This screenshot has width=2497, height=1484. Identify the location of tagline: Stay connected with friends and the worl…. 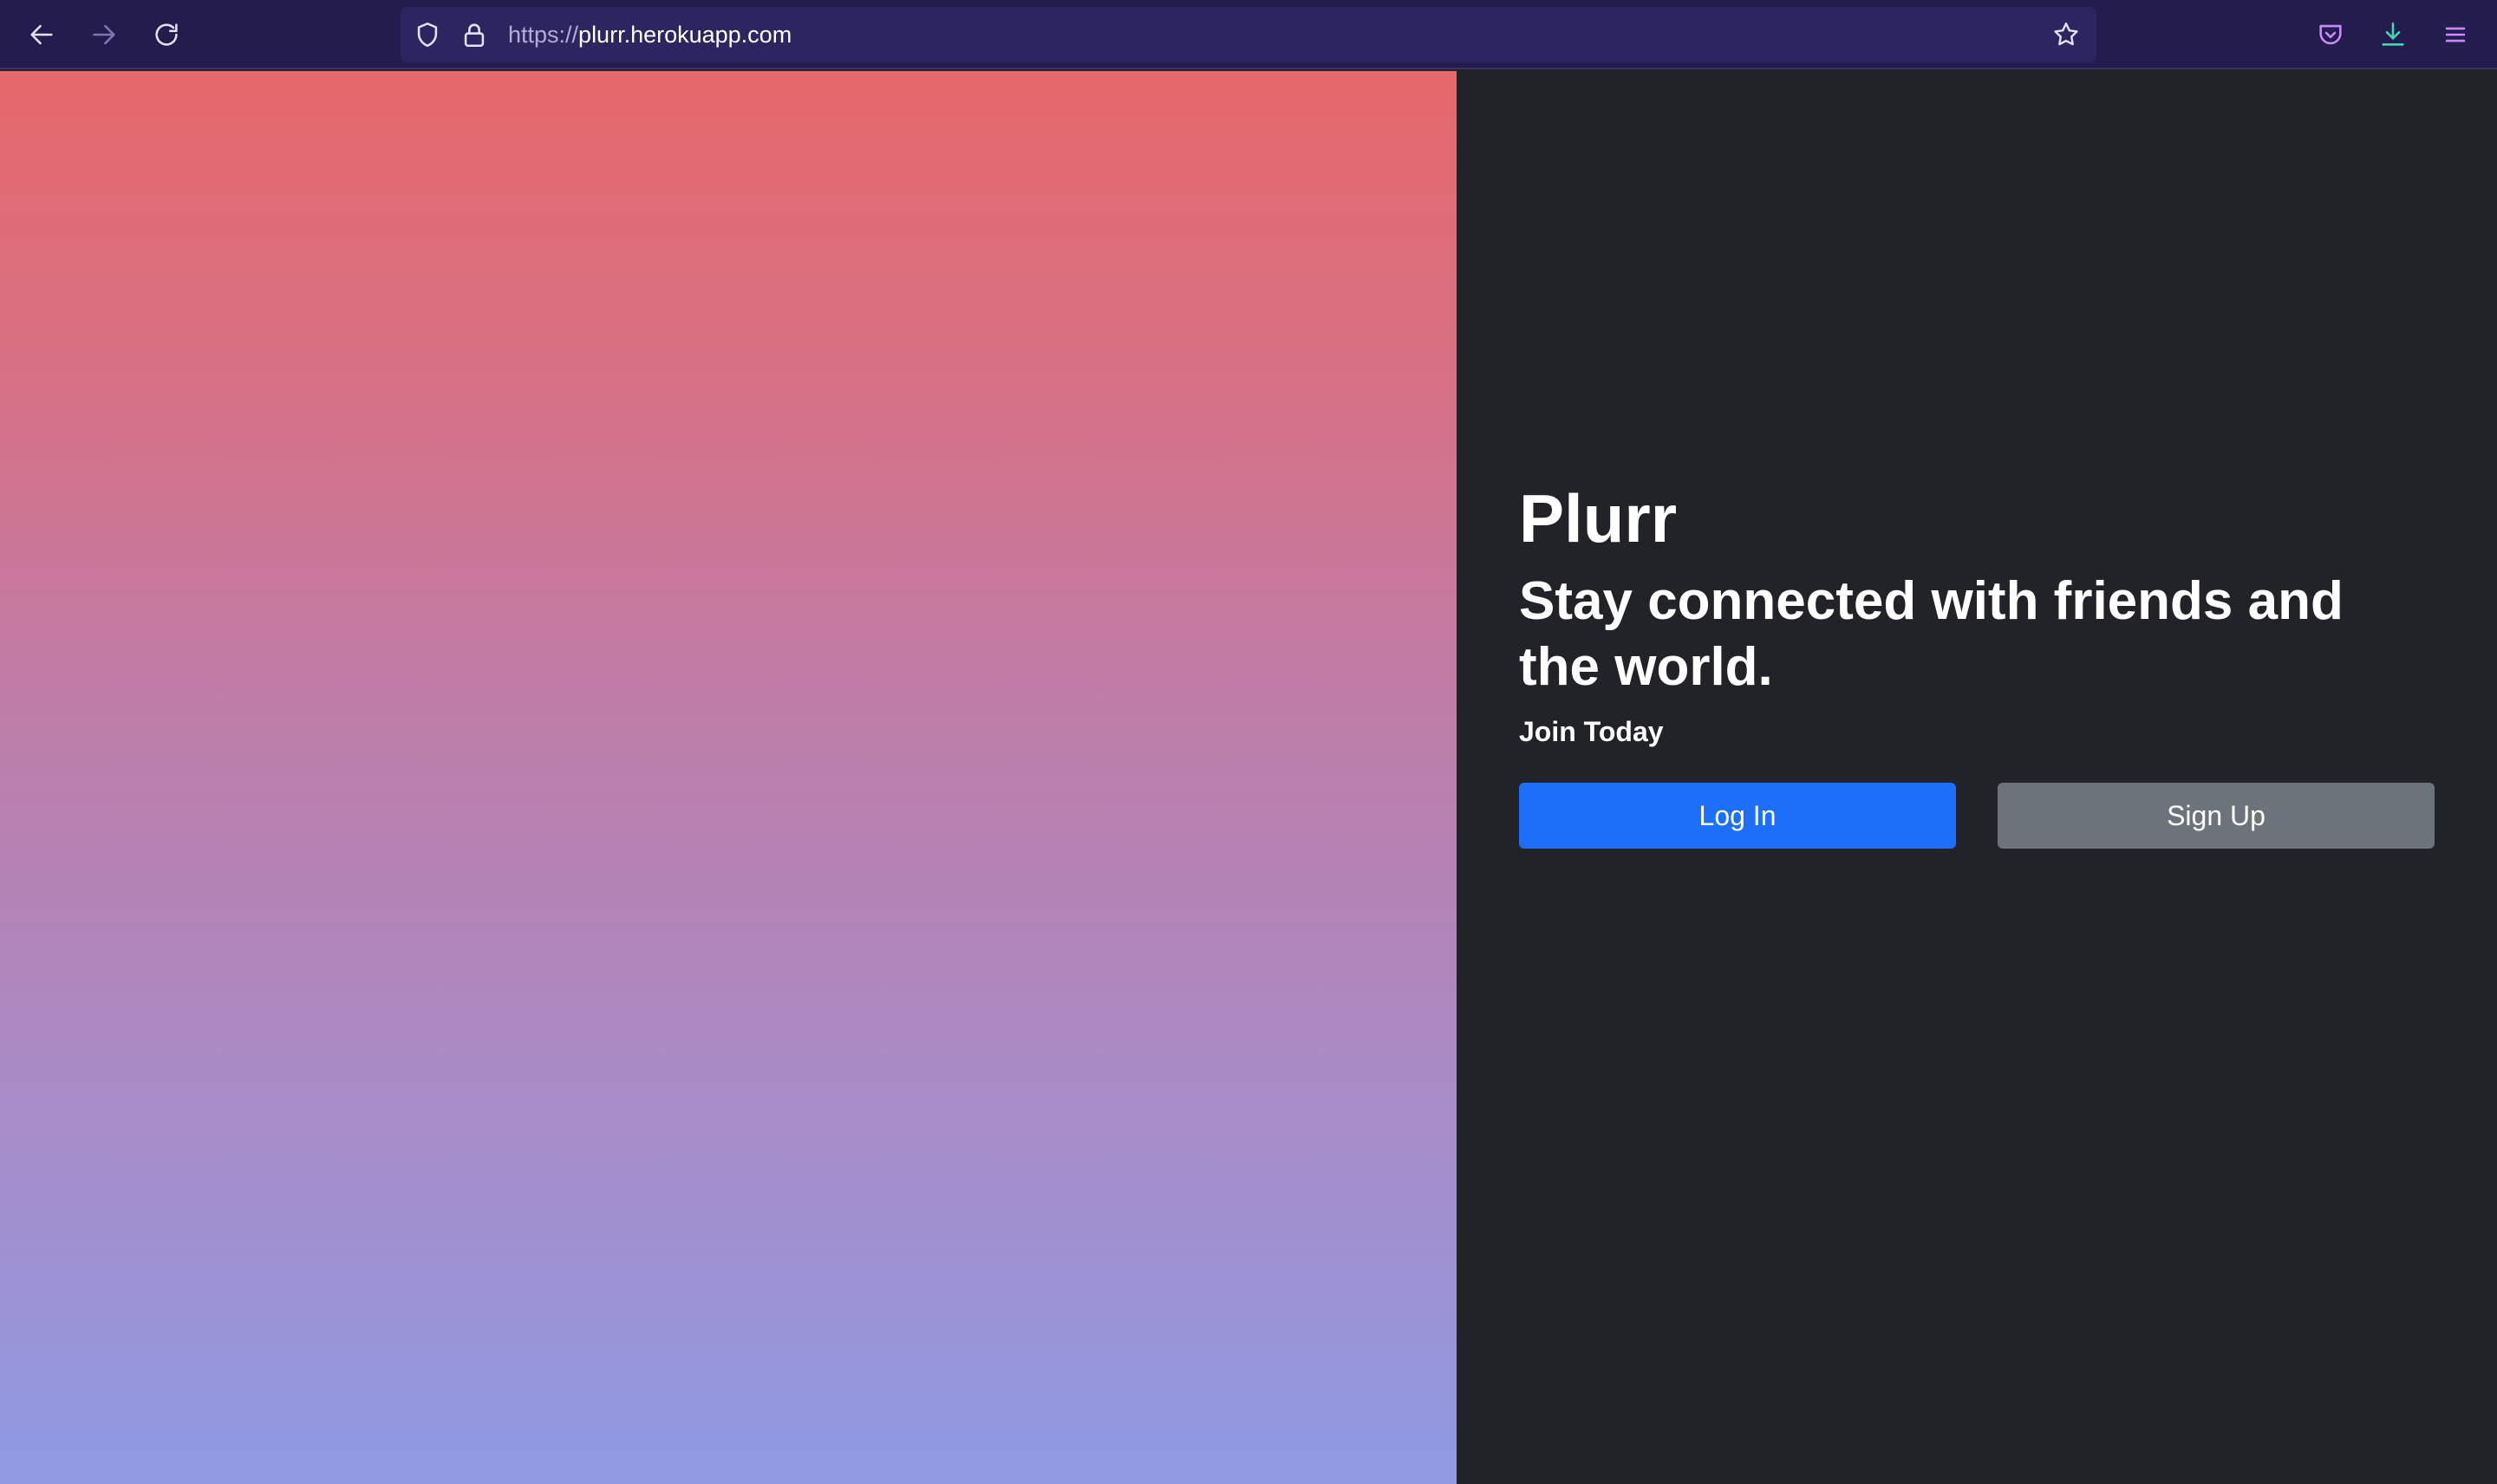
(1931, 634).